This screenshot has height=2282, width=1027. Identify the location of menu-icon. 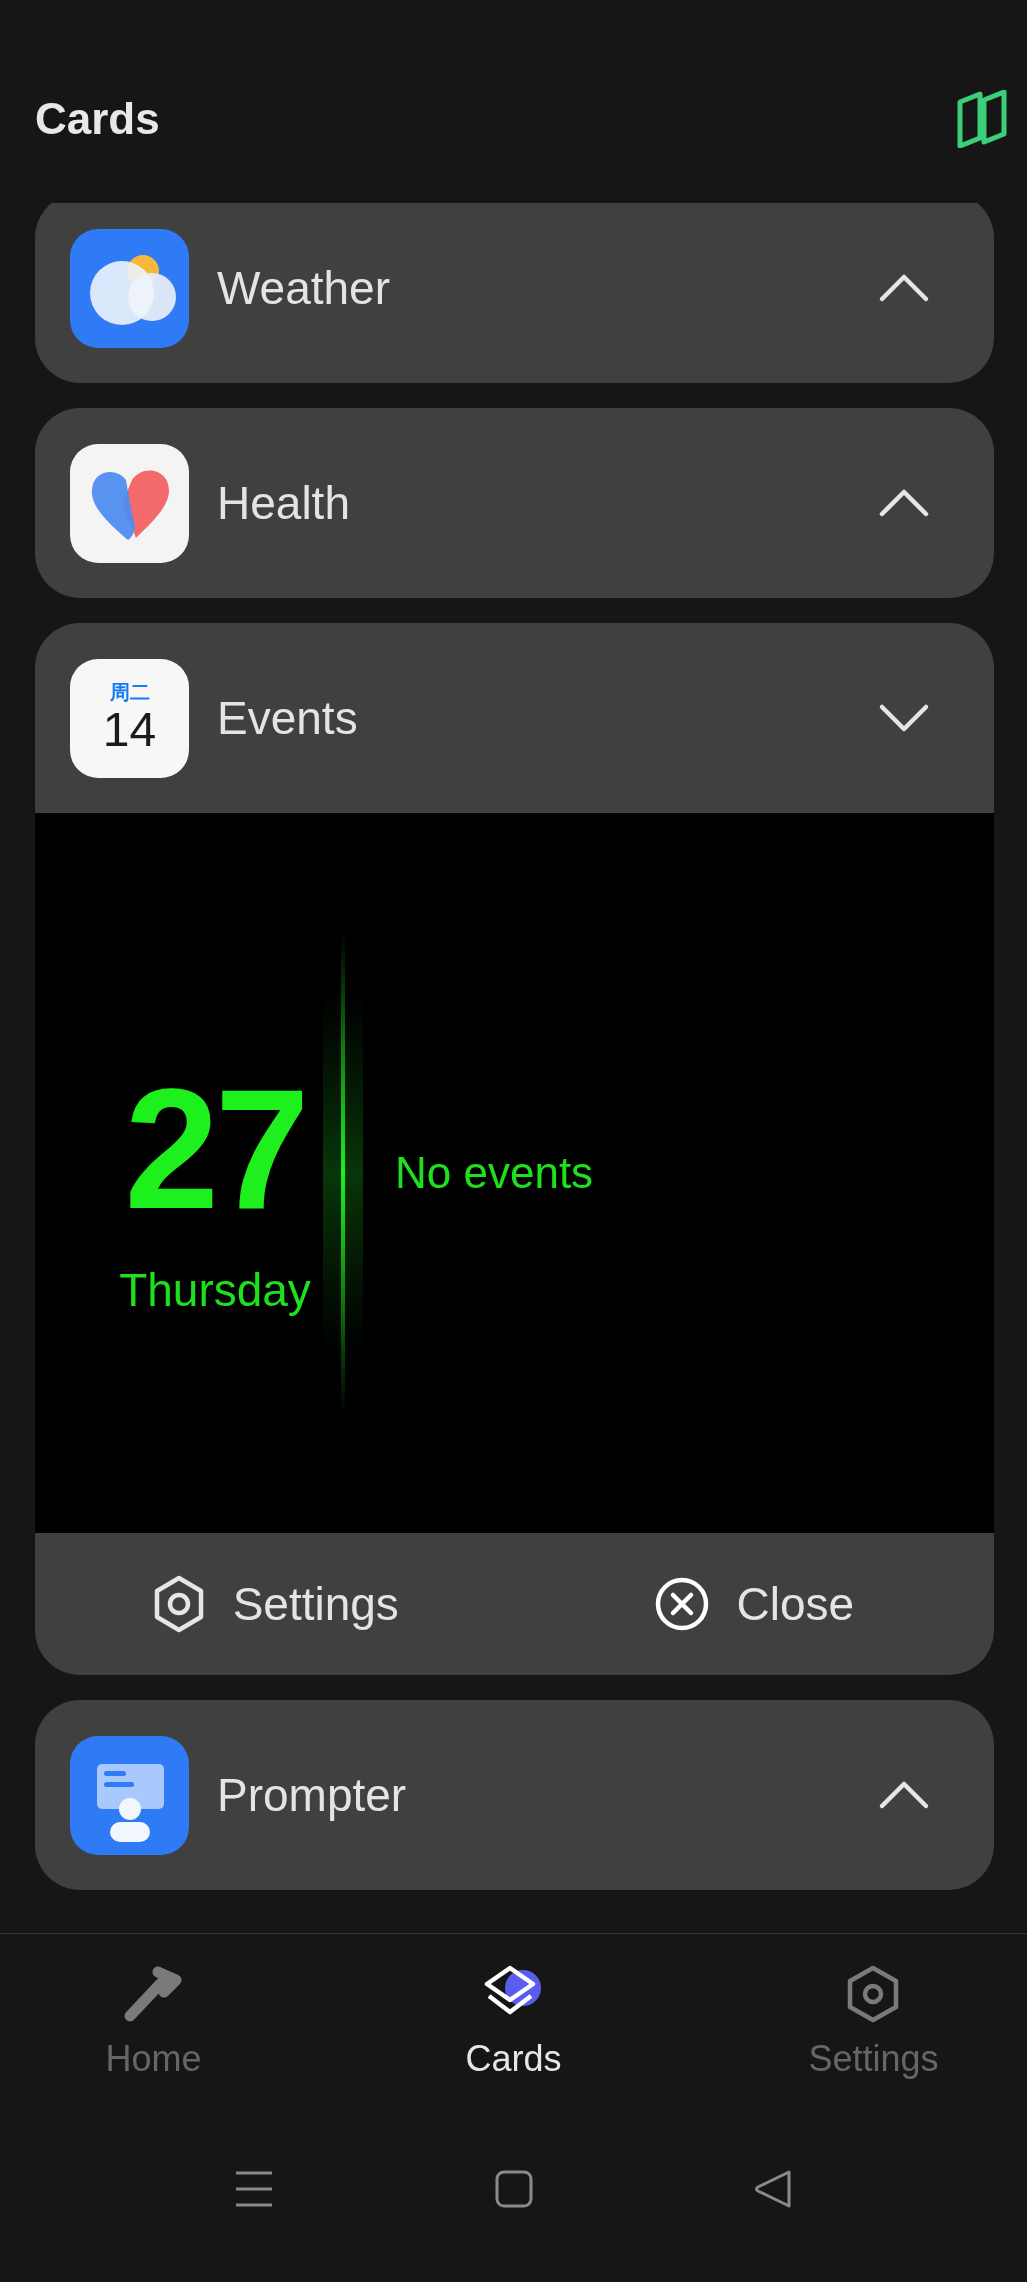
(253, 2189).